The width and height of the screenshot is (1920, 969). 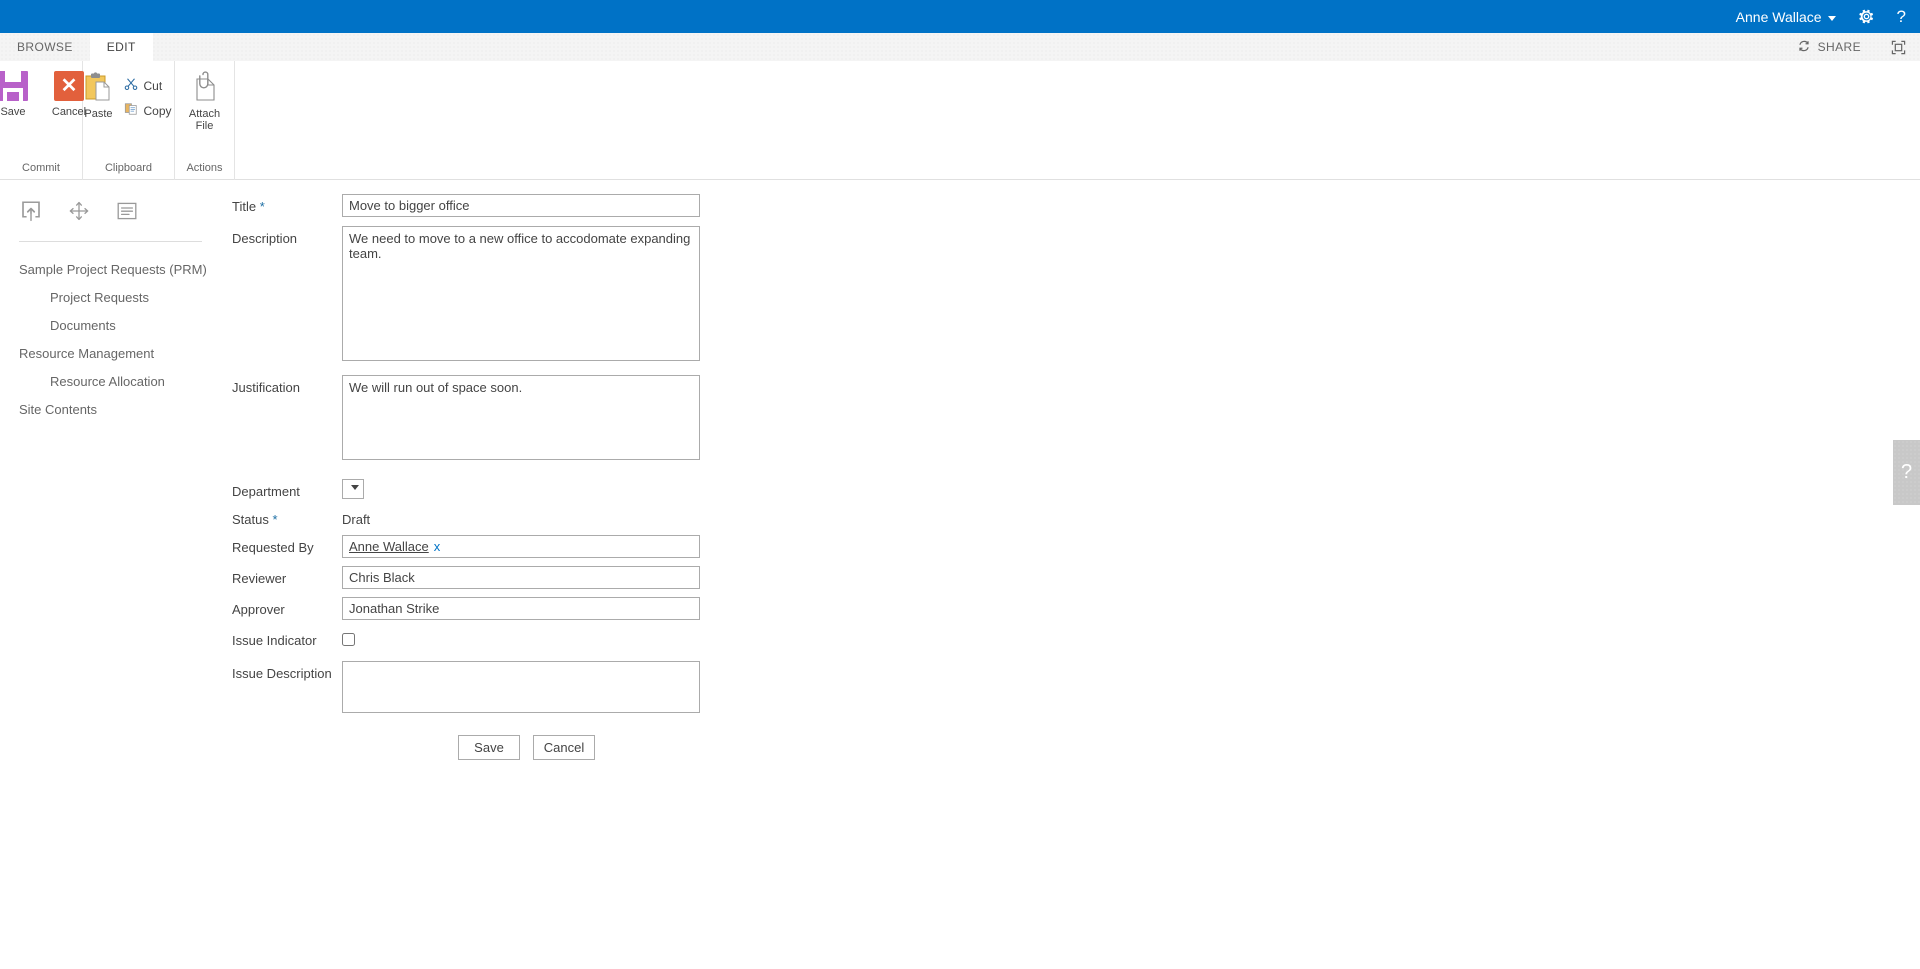 What do you see at coordinates (564, 747) in the screenshot?
I see `cancel-button-footer: Cancel` at bounding box center [564, 747].